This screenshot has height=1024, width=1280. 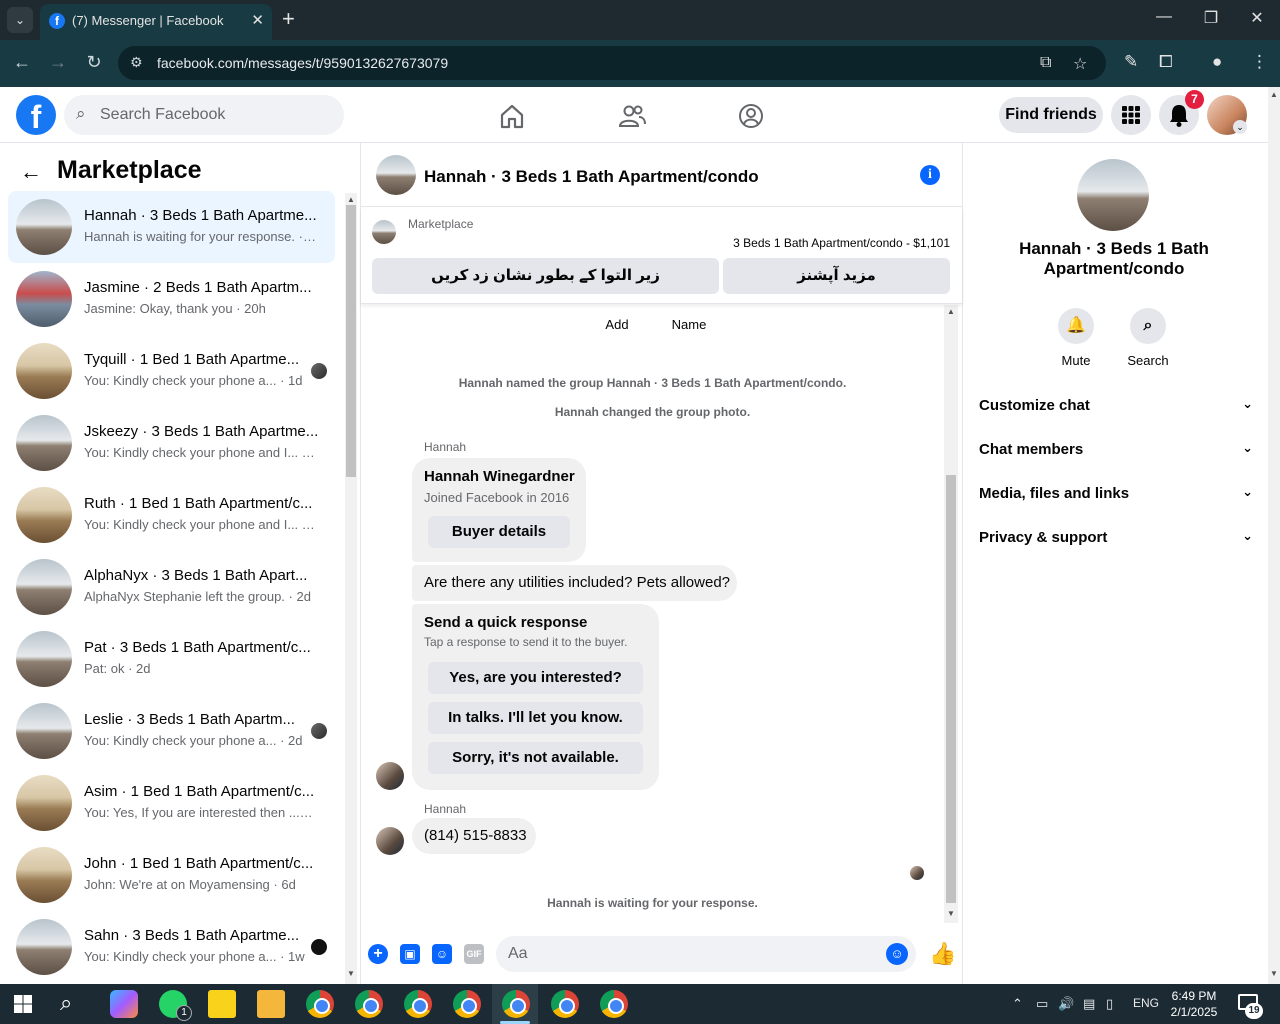 What do you see at coordinates (1257, 18) in the screenshot?
I see `window-close-icon: ✕` at bounding box center [1257, 18].